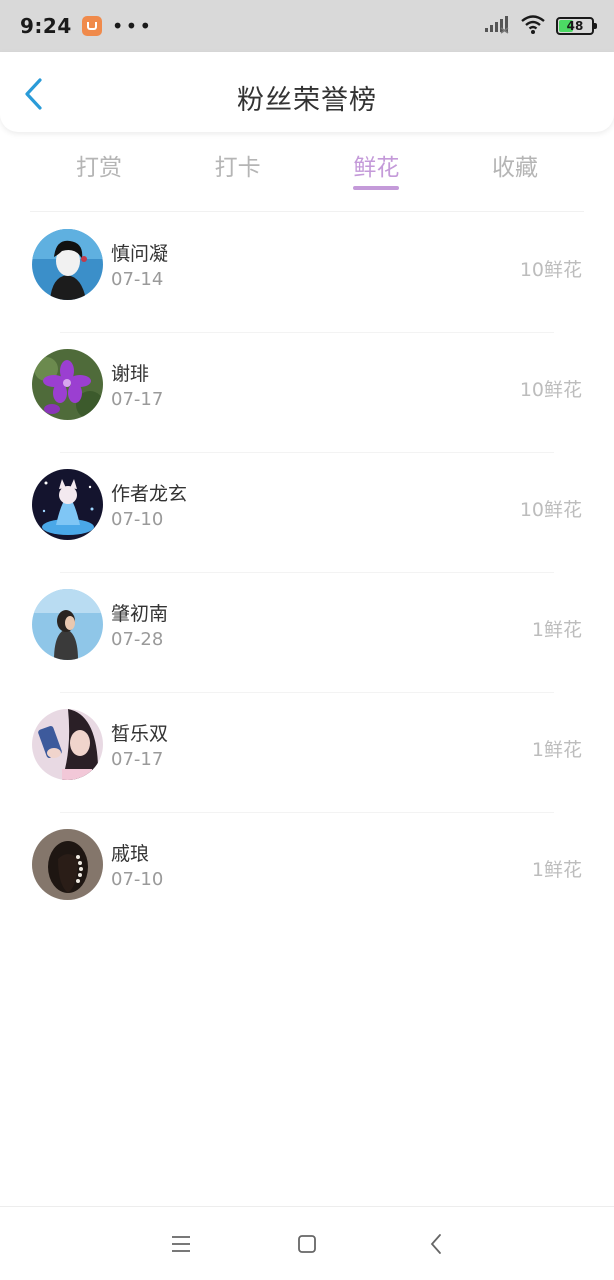 Image resolution: width=614 pixels, height=1280 pixels. Describe the element at coordinates (514, 168) in the screenshot. I see `tab-label: 收藏` at that location.